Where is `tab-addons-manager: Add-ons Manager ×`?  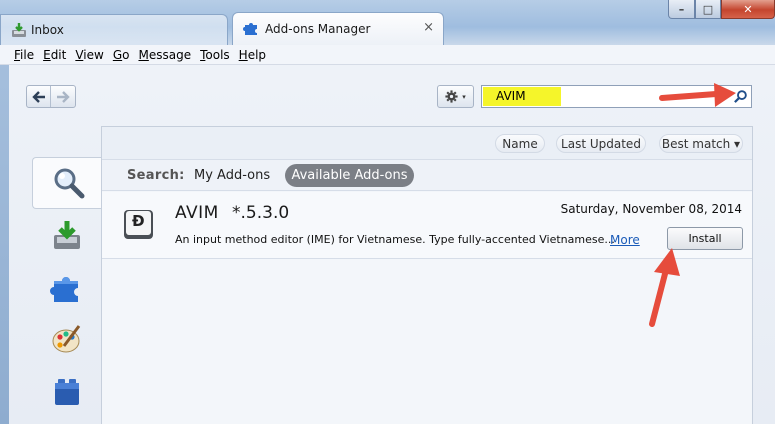 tab-addons-manager: Add-ons Manager × is located at coordinates (338, 28).